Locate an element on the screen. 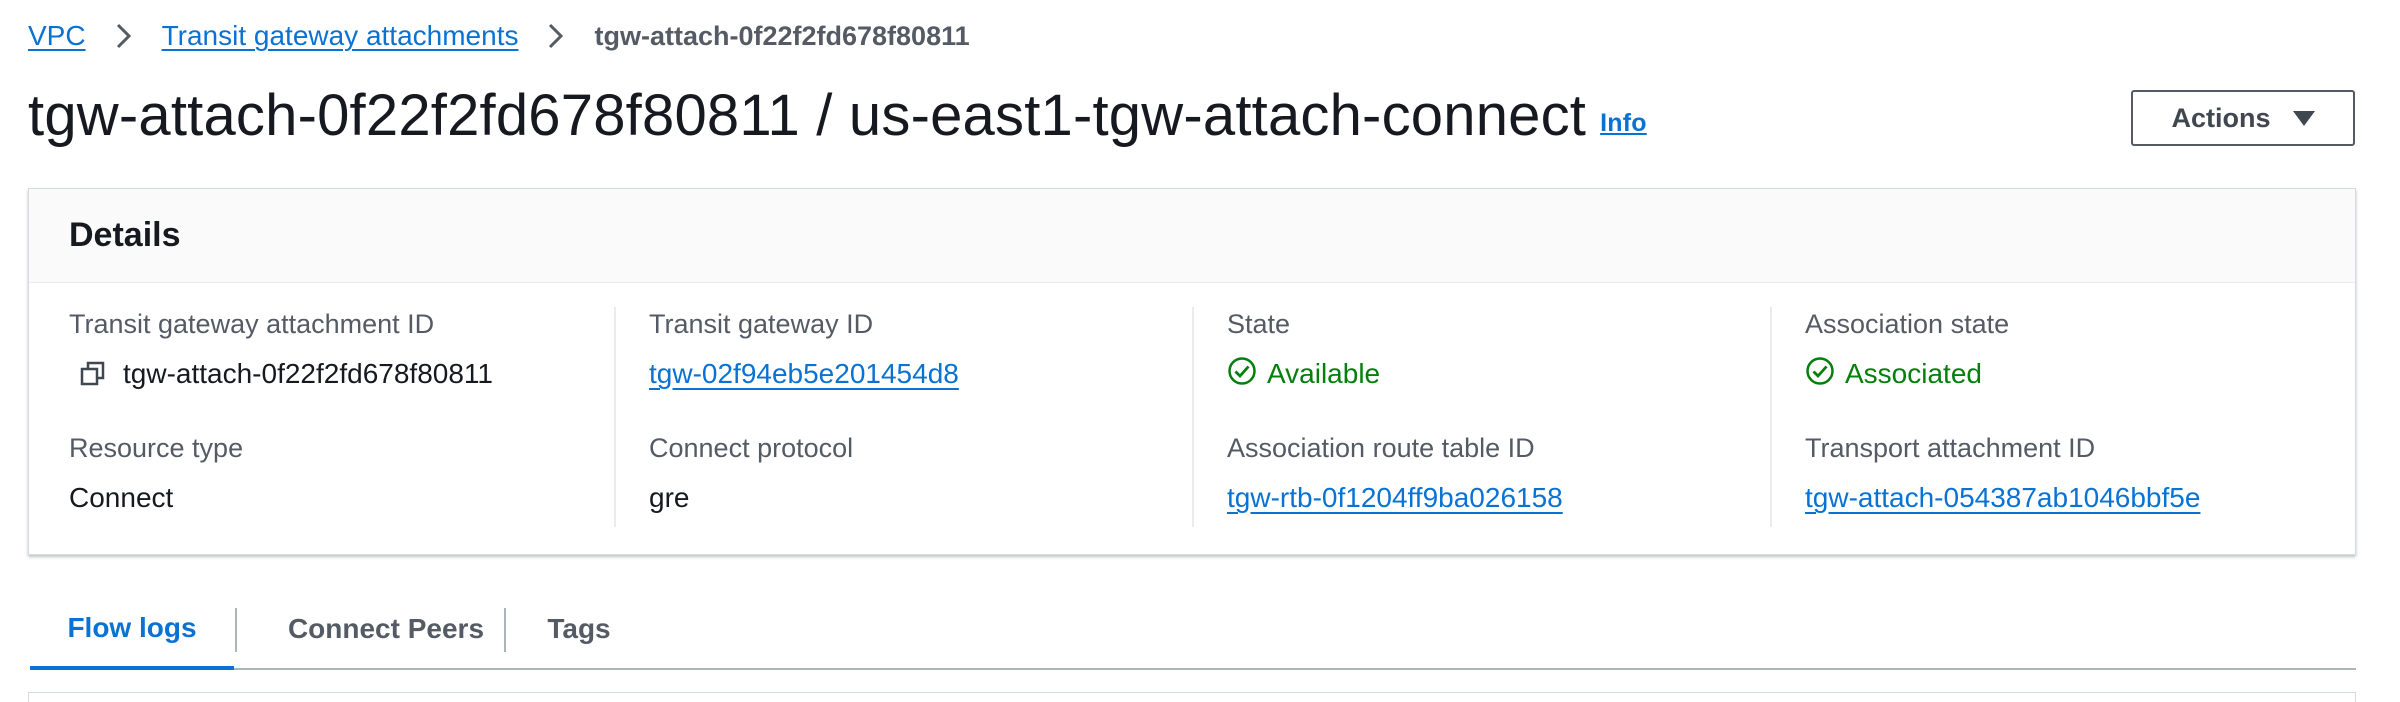 The height and width of the screenshot is (702, 2400). field-value: tgw-attach-0f22f2fd678f80811 is located at coordinates (281, 374).